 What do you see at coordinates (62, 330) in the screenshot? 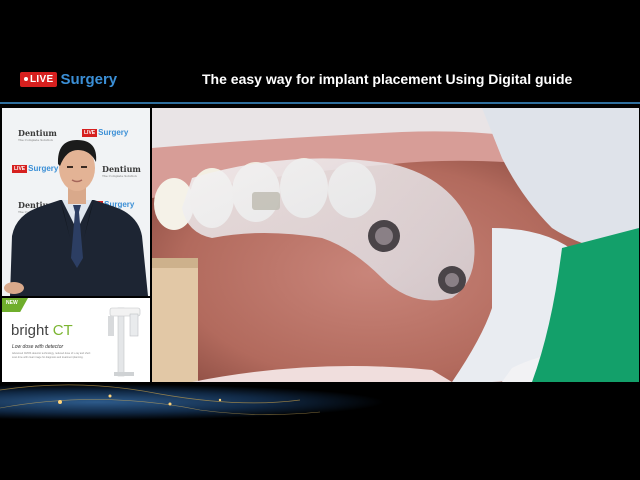
I see `brand-suffix: CT` at bounding box center [62, 330].